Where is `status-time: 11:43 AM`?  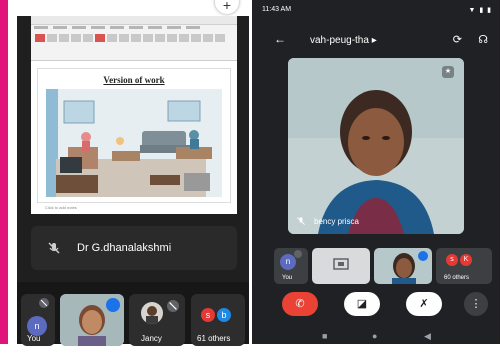 status-time: 11:43 AM is located at coordinates (277, 9).